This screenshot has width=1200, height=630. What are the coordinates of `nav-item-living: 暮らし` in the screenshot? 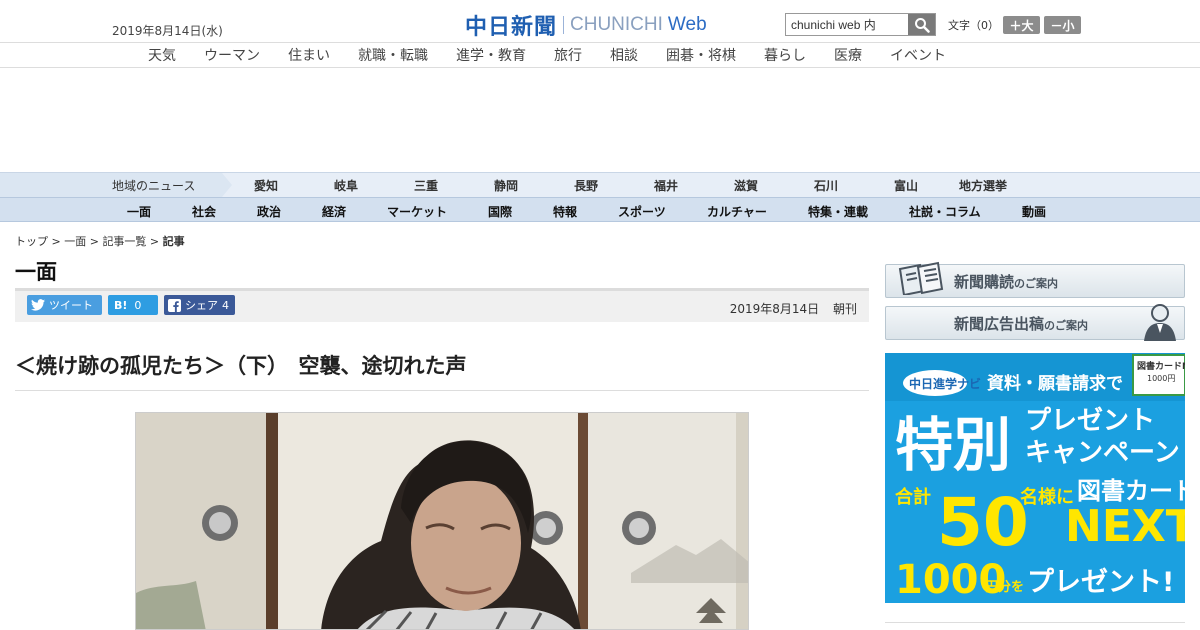 It's located at (785, 55).